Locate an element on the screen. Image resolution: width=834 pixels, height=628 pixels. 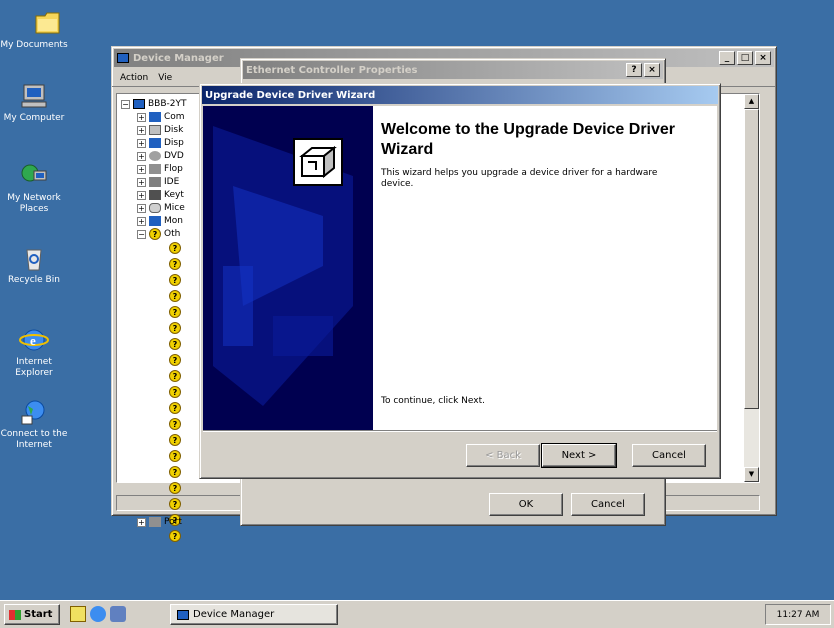
vertical-scrollbar: ▲ ▼ is located at coordinates (751, 288).